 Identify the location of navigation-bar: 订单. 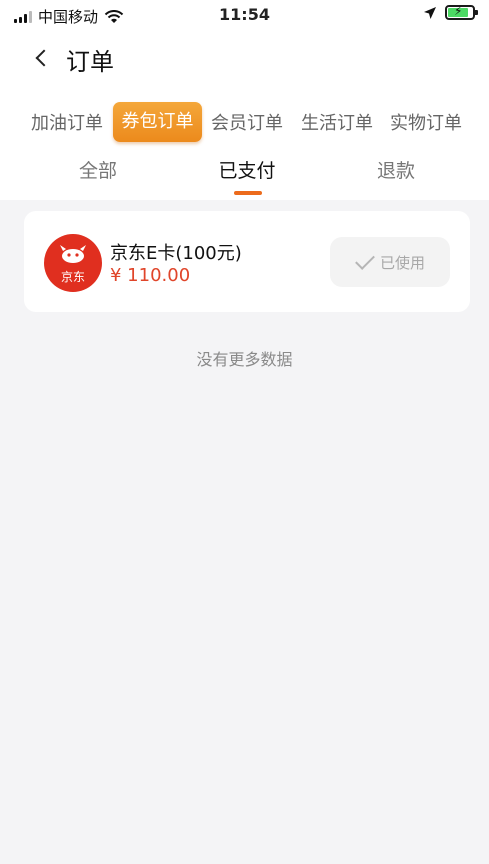
(244, 58).